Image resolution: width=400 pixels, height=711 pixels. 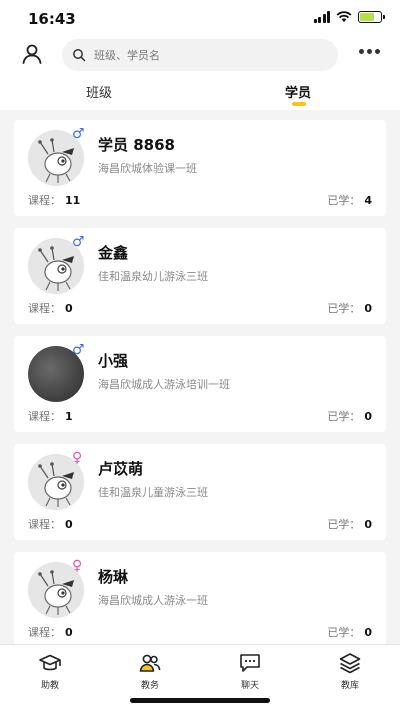 I want to click on student-card: ♂ 小强海昌欣城成人游泳培训一班课程： 1 已学： 0, so click(x=200, y=384).